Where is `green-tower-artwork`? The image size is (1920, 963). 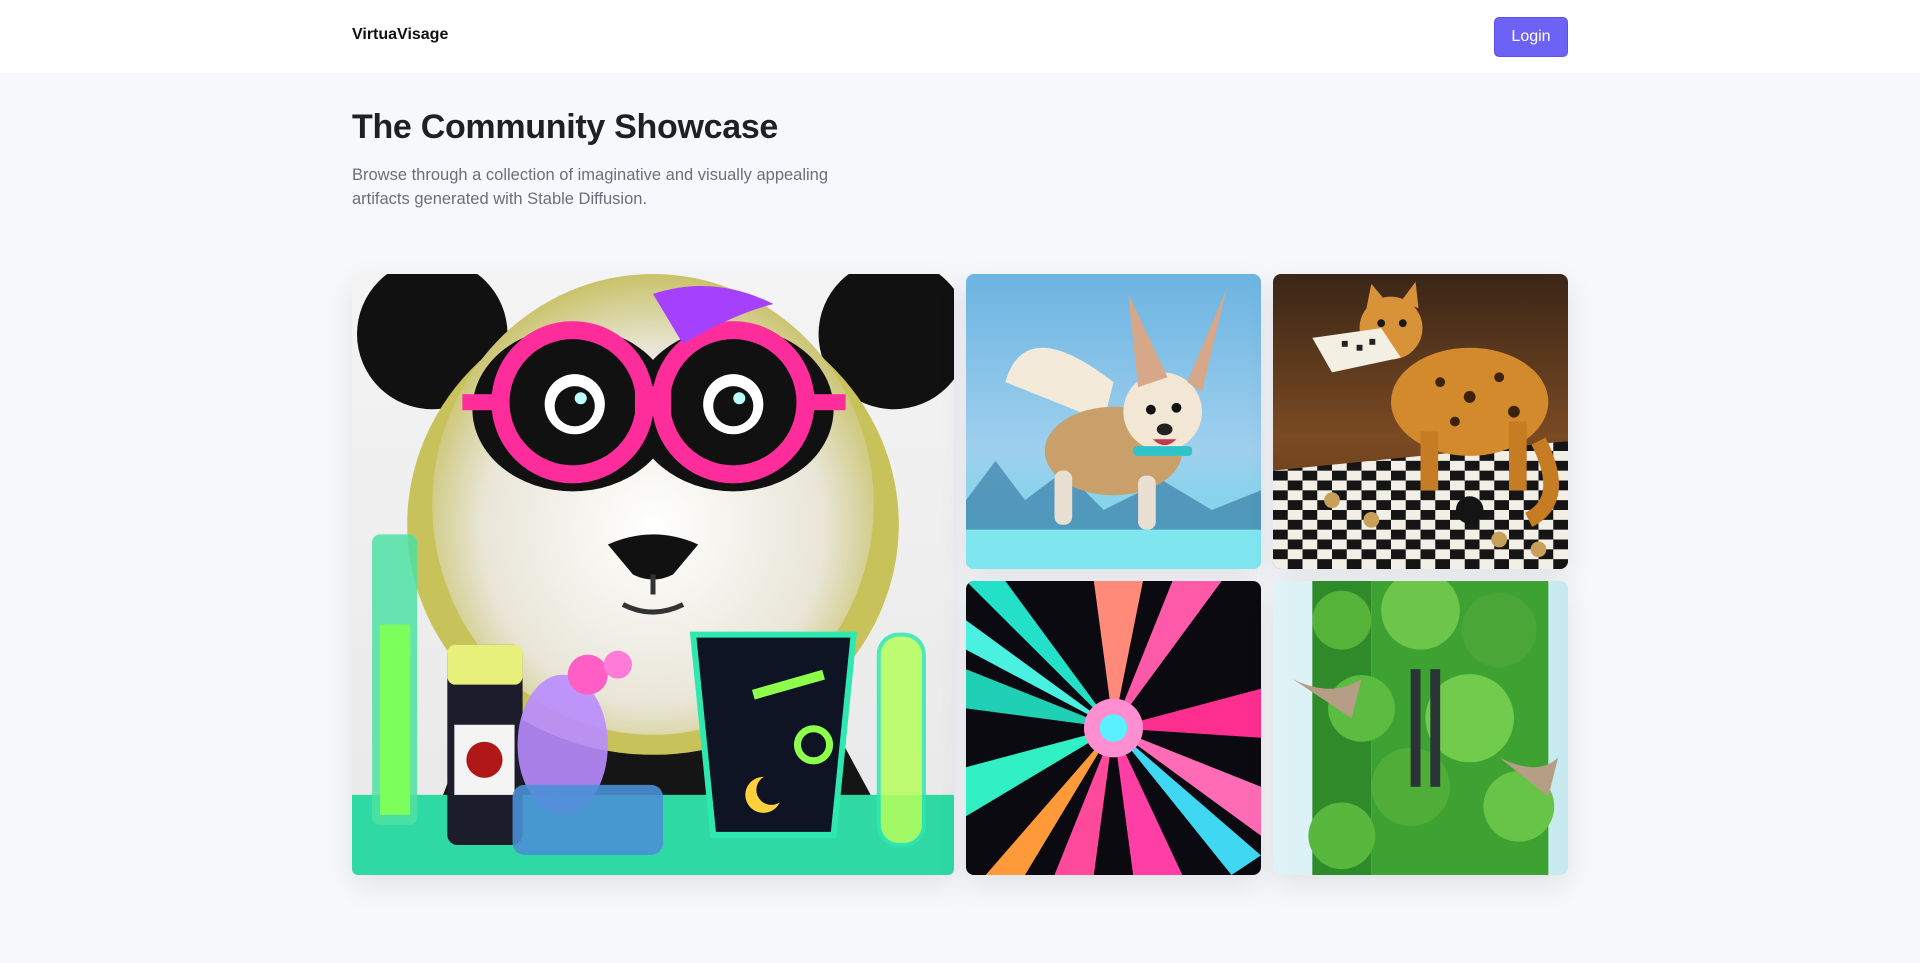
green-tower-artwork is located at coordinates (1420, 728).